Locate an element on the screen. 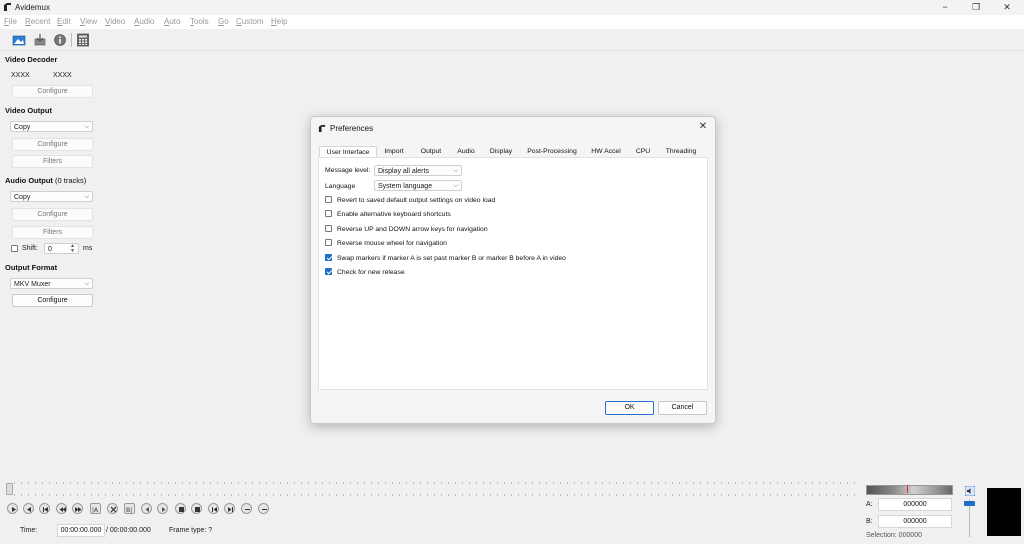 This screenshot has height=544, width=1024. marker-a-field: 000000 is located at coordinates (915, 504).